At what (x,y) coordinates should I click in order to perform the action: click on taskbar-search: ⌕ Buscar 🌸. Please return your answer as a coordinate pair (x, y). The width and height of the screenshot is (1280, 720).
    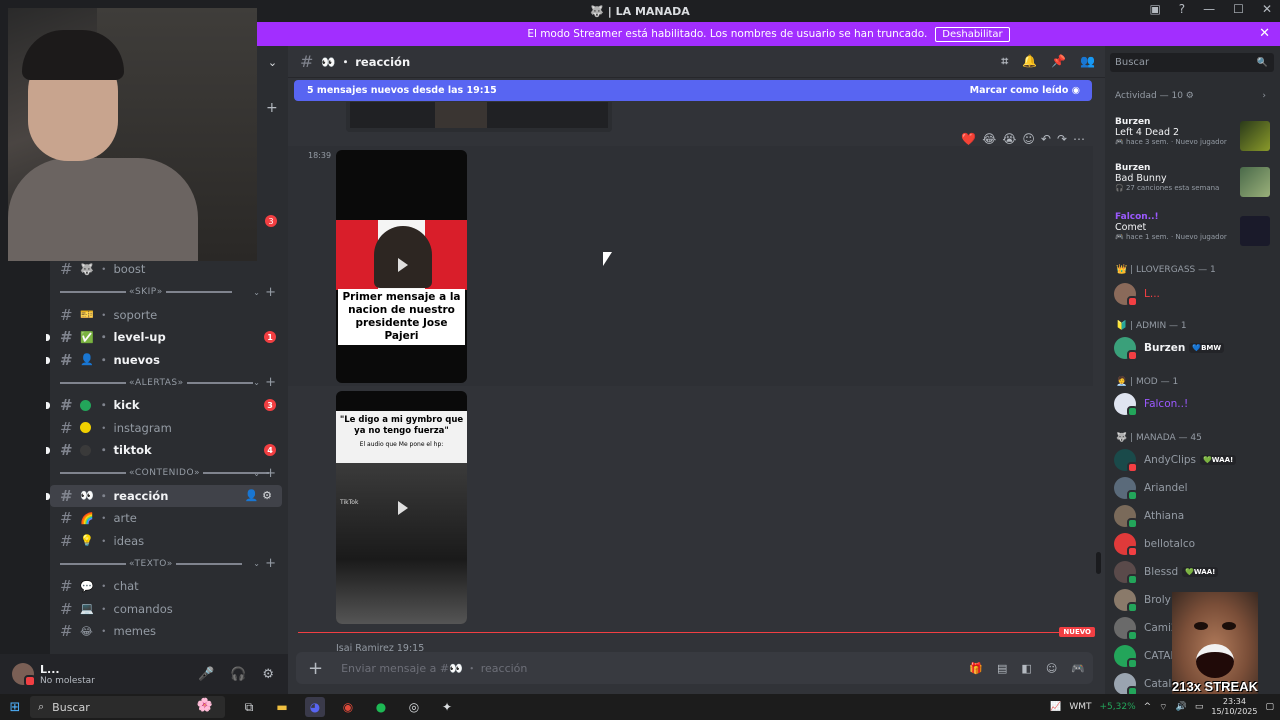
    Looking at the image, I should click on (127, 707).